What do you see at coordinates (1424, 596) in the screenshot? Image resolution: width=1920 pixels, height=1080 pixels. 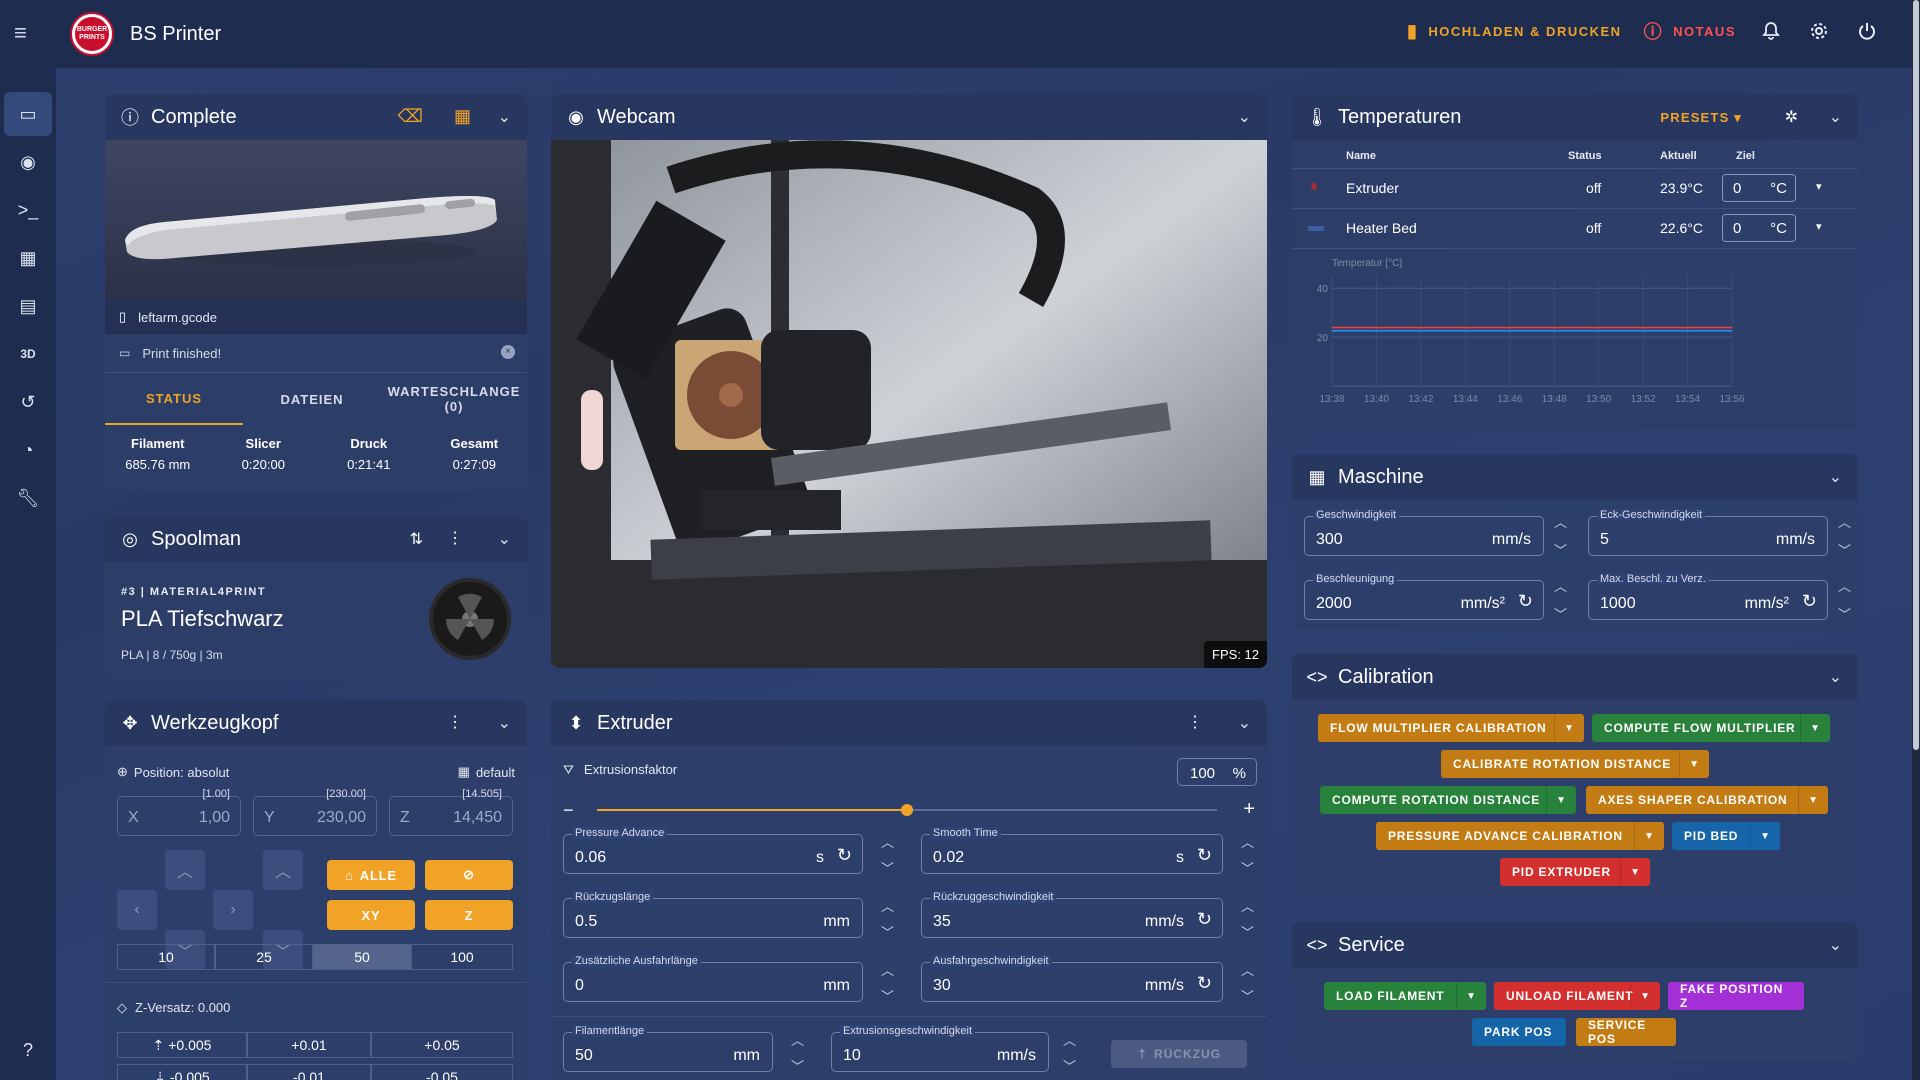 I see `acceleration-field: Beschleunigung 2000 mm/s² ↻` at bounding box center [1424, 596].